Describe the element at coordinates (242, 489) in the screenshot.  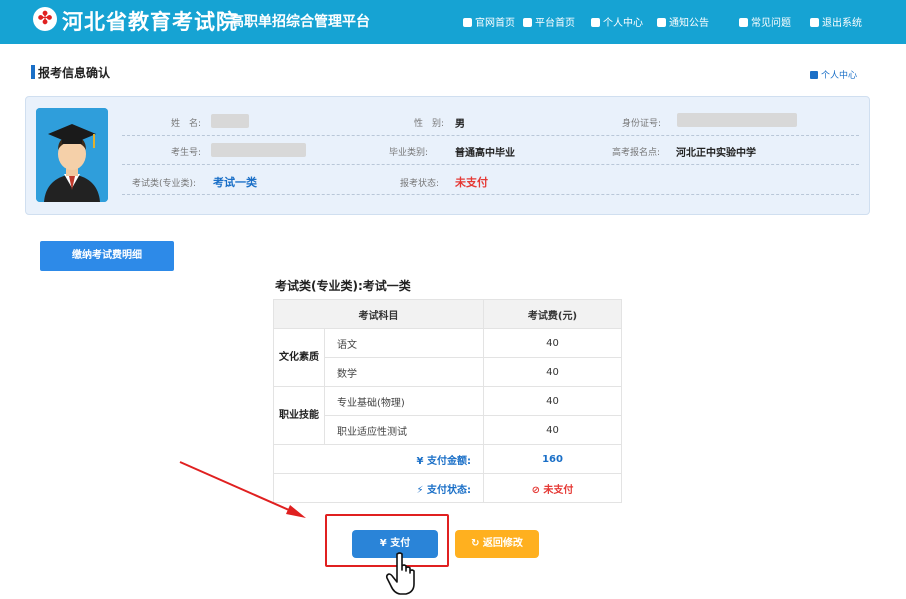
I see `annotation-arrow-icon` at that location.